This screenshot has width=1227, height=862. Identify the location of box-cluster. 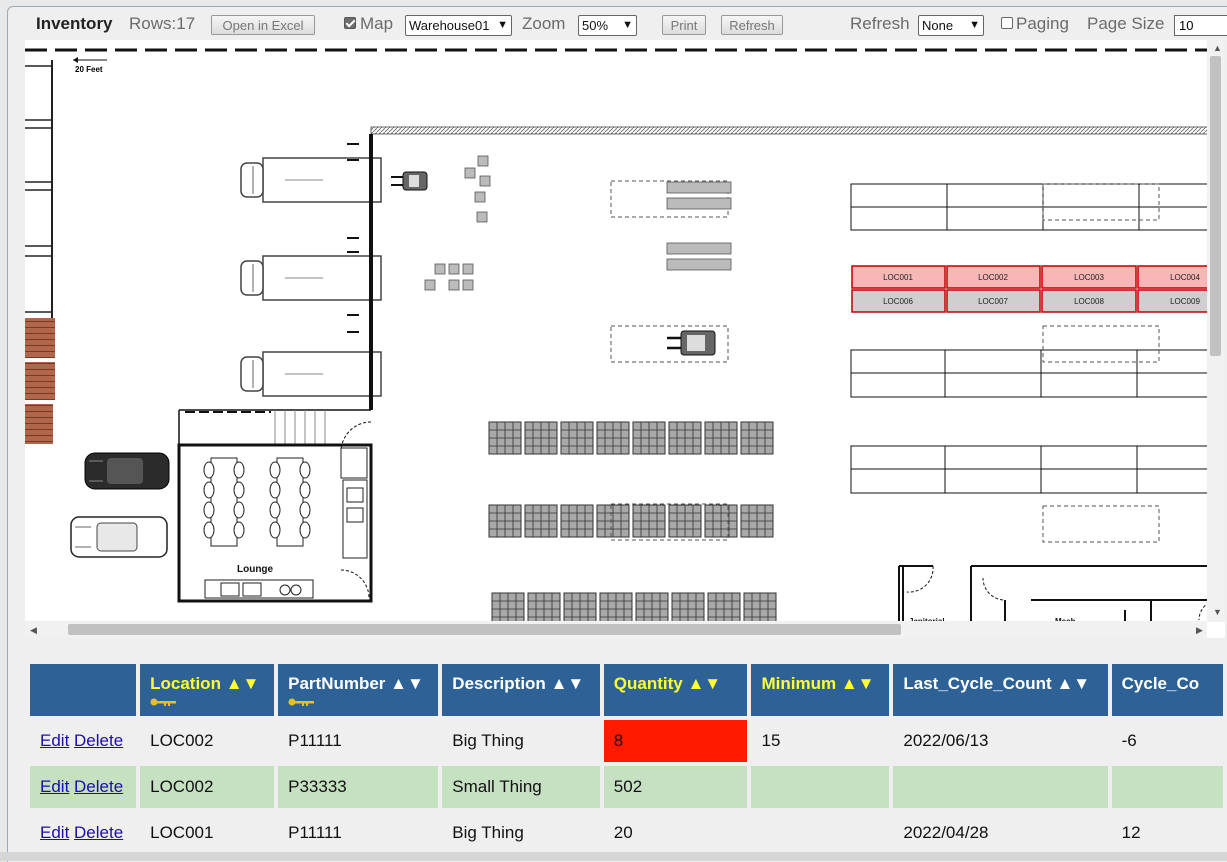
(457, 223).